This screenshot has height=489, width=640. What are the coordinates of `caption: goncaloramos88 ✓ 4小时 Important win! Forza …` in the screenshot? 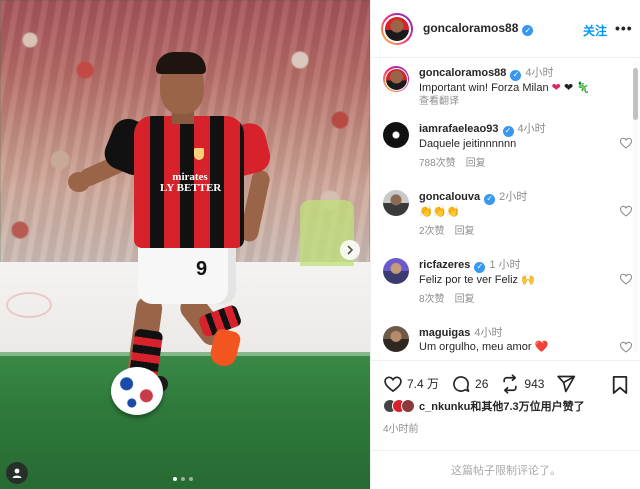 It's located at (506, 87).